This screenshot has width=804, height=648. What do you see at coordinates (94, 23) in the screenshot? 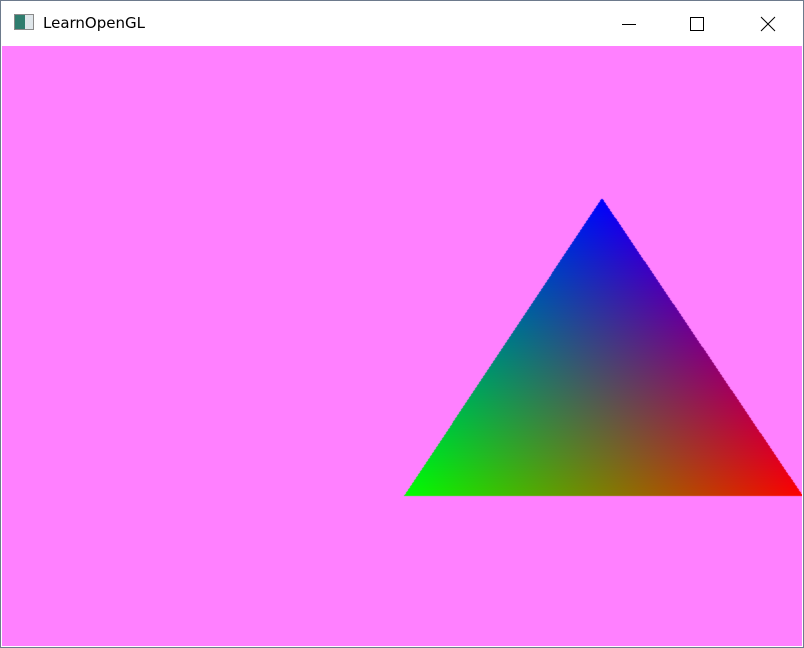
I see `window-title: LearnOpenGL` at bounding box center [94, 23].